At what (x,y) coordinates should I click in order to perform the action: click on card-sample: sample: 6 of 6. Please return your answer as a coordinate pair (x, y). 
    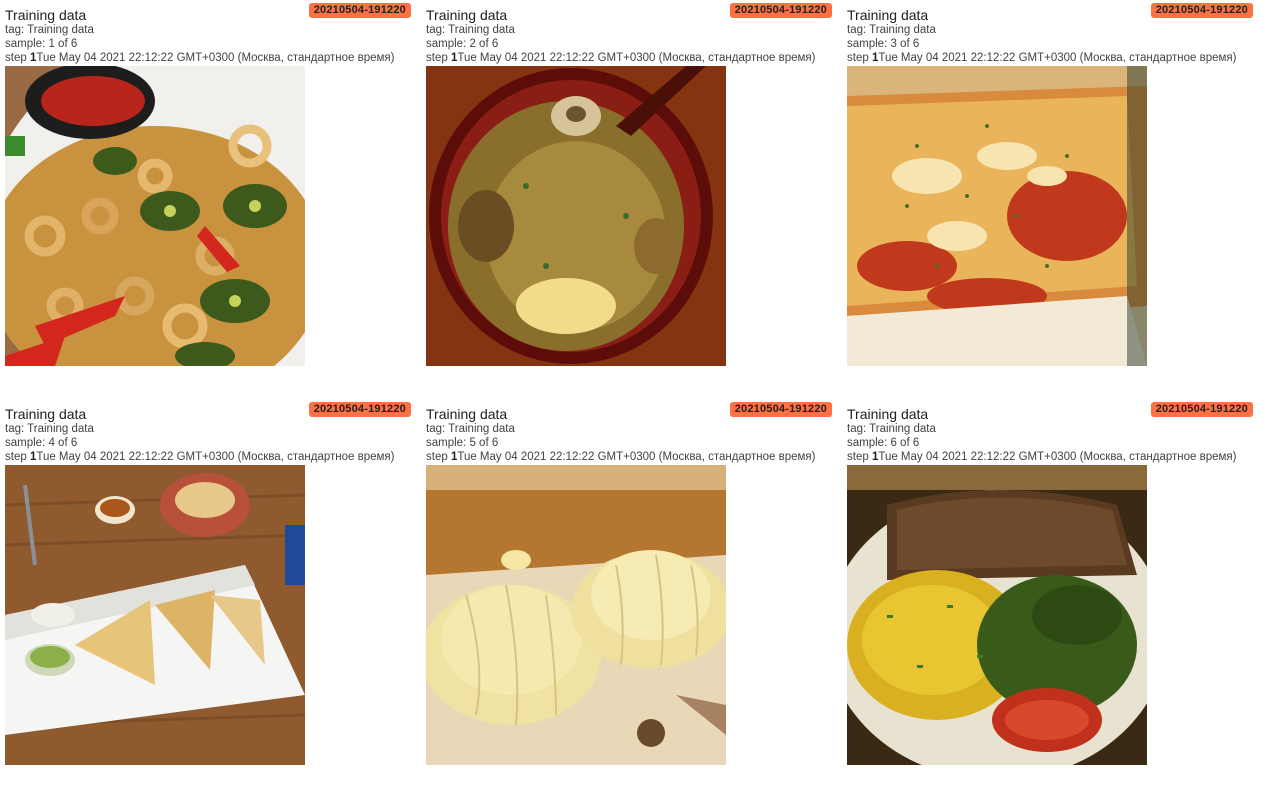
    Looking at the image, I should click on (883, 443).